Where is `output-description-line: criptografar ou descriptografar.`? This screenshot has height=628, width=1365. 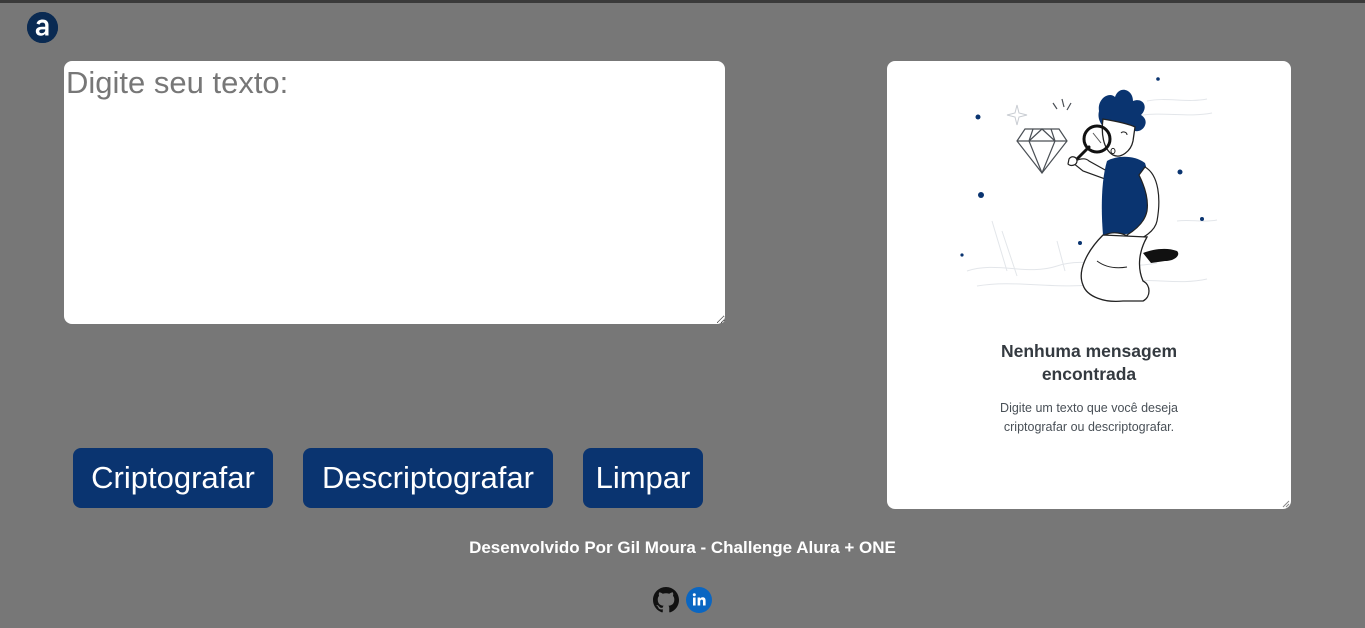 output-description-line: criptografar ou descriptografar. is located at coordinates (1089, 427).